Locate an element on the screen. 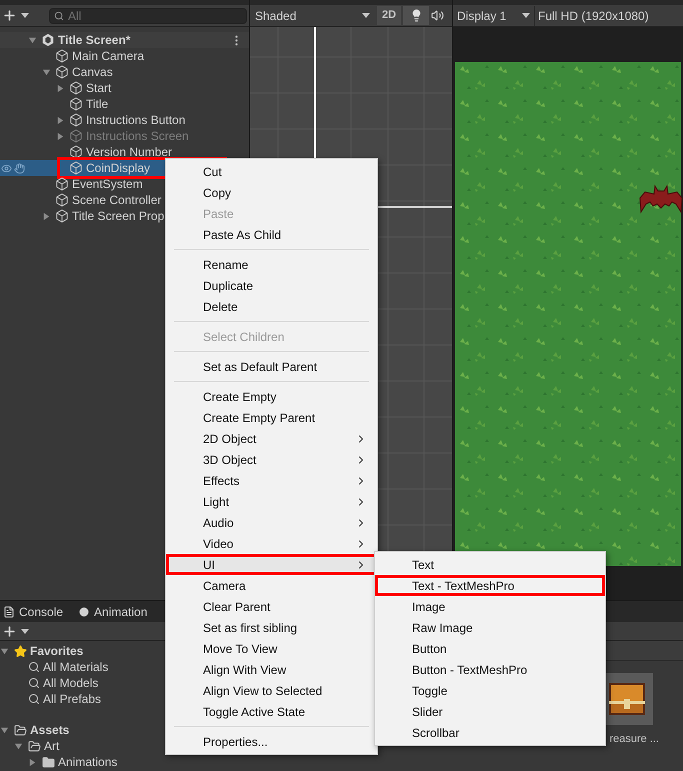 The width and height of the screenshot is (683, 771). search-field: All is located at coordinates (148, 16).